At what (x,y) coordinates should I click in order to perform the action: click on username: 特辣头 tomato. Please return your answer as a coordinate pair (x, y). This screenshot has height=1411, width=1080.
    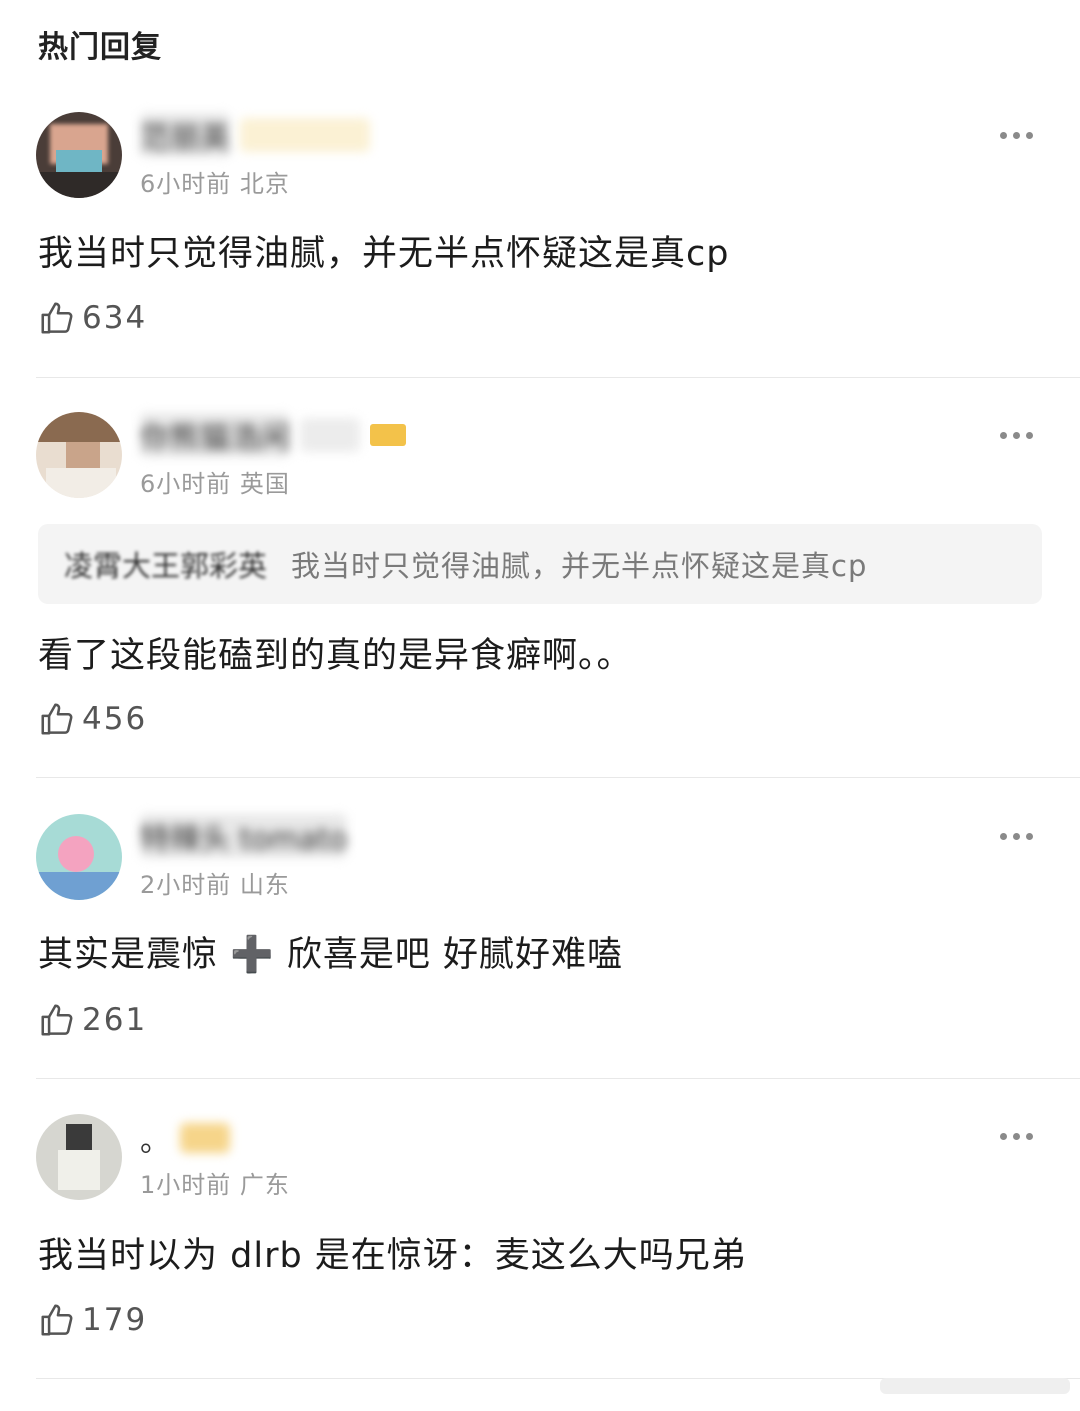
    Looking at the image, I should click on (244, 836).